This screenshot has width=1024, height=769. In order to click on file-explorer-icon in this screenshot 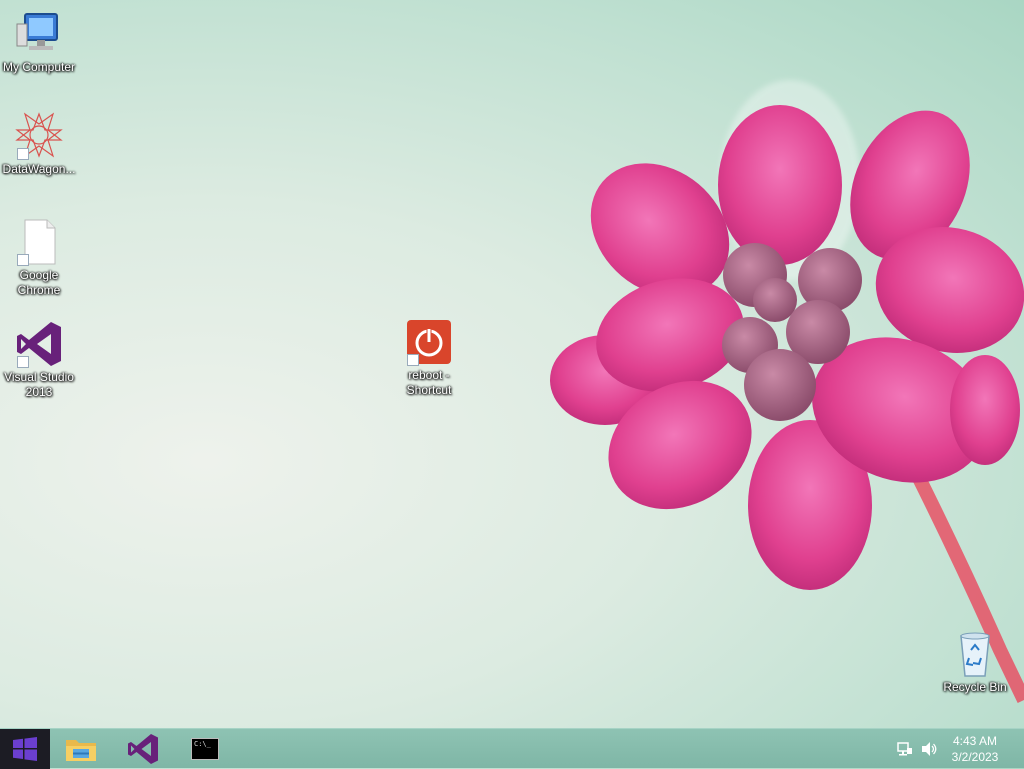, I will do `click(81, 750)`.